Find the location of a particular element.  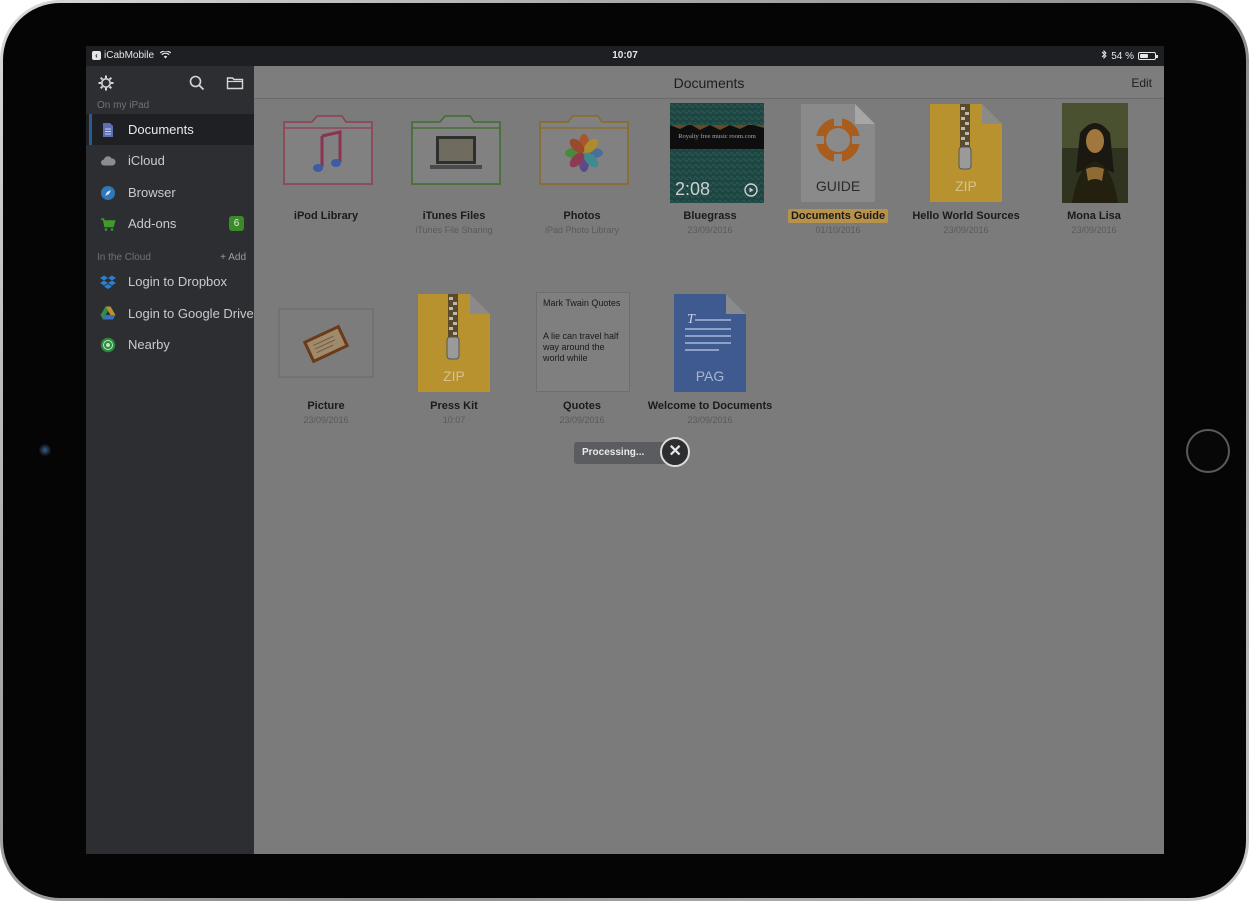

guide-icon: GUIDE is located at coordinates (838, 155).